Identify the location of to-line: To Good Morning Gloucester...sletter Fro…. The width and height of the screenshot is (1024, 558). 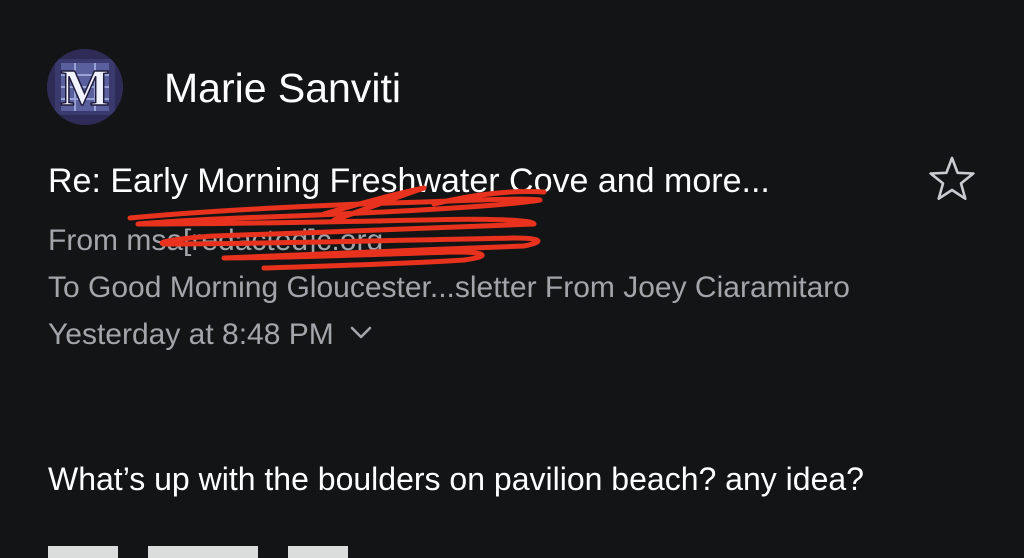
(449, 288).